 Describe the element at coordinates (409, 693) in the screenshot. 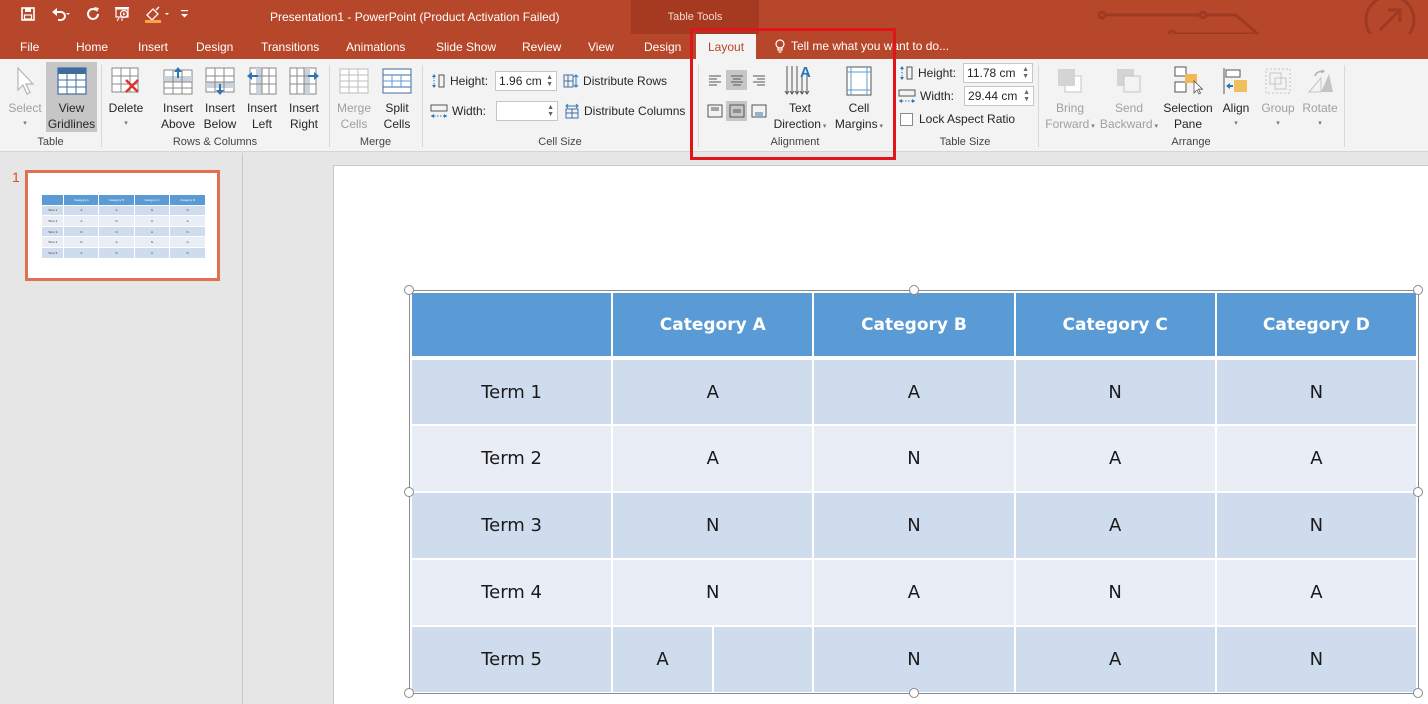

I see `resize-handle-bottom-left` at that location.